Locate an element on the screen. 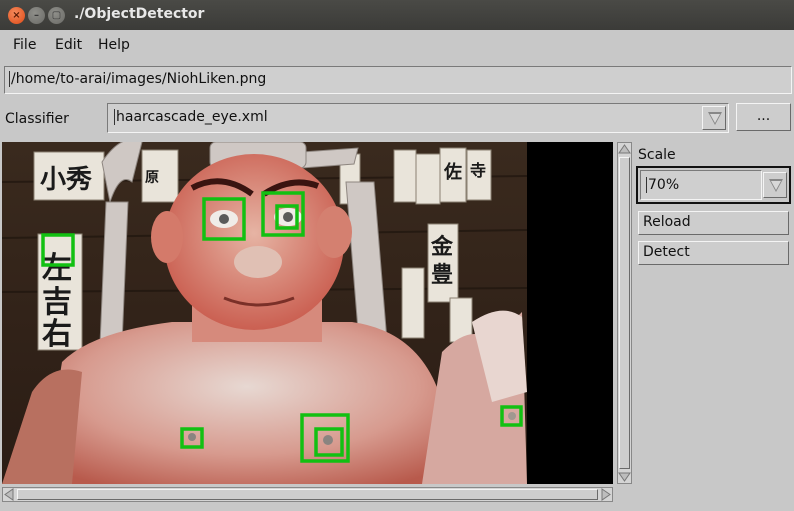 The height and width of the screenshot is (511, 794). menu-help: Help is located at coordinates (114, 45).